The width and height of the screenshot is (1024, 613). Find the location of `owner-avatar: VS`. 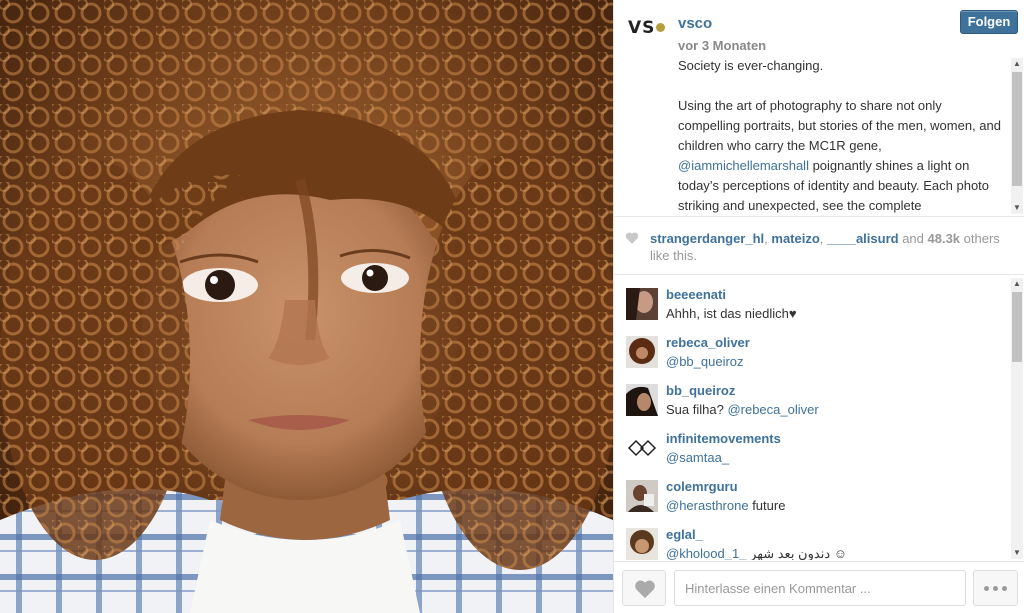

owner-avatar: VS is located at coordinates (647, 32).